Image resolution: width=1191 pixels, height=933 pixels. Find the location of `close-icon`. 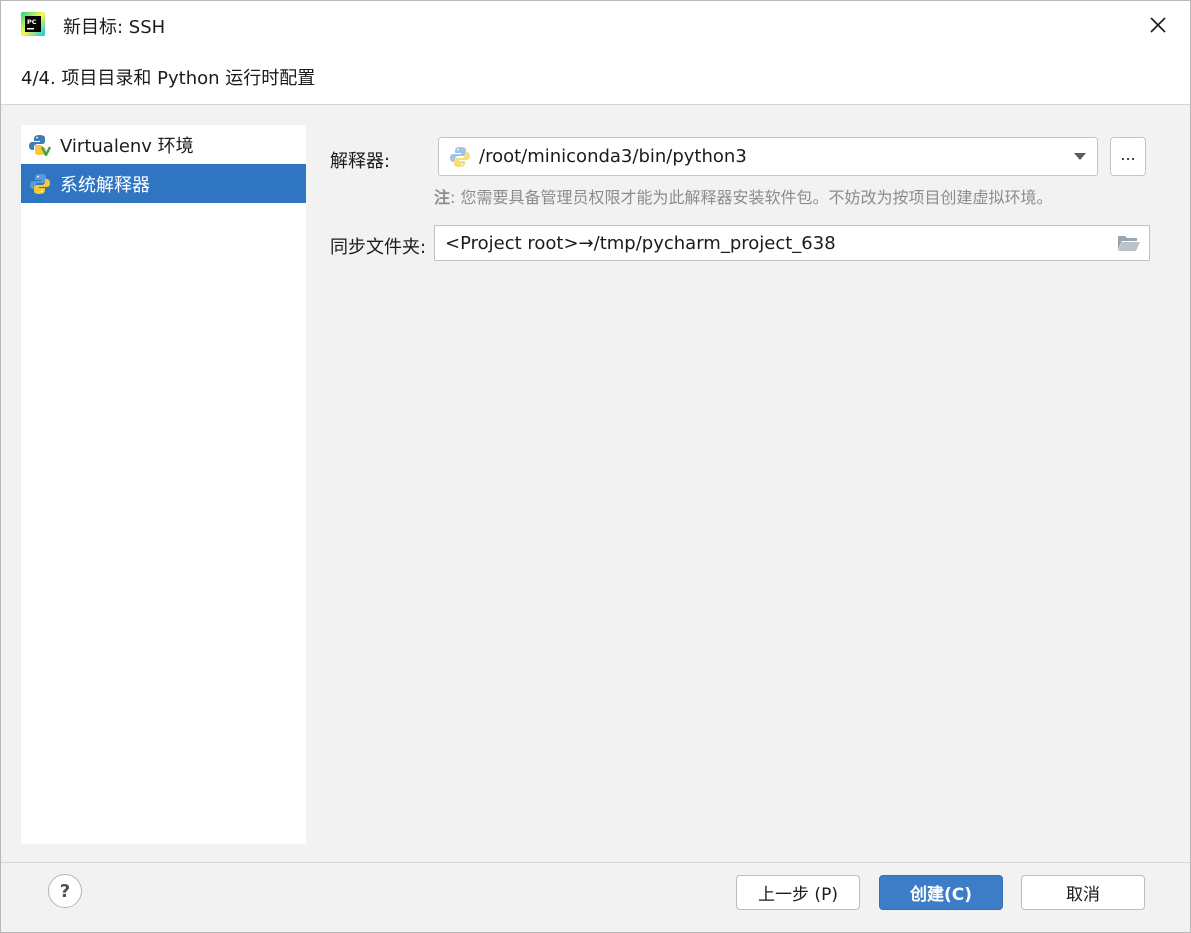

close-icon is located at coordinates (1158, 25).